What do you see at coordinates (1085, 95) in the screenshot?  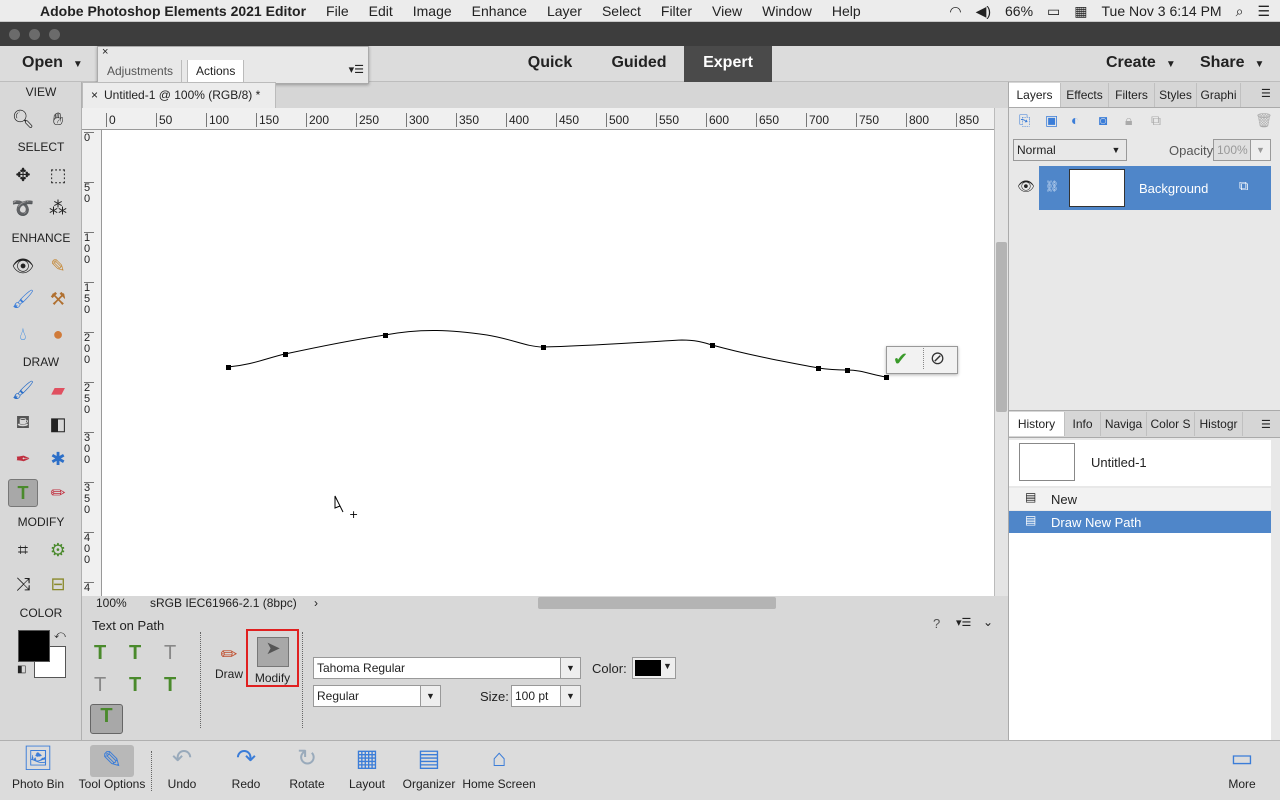 I see `tab-effects: Effects` at bounding box center [1085, 95].